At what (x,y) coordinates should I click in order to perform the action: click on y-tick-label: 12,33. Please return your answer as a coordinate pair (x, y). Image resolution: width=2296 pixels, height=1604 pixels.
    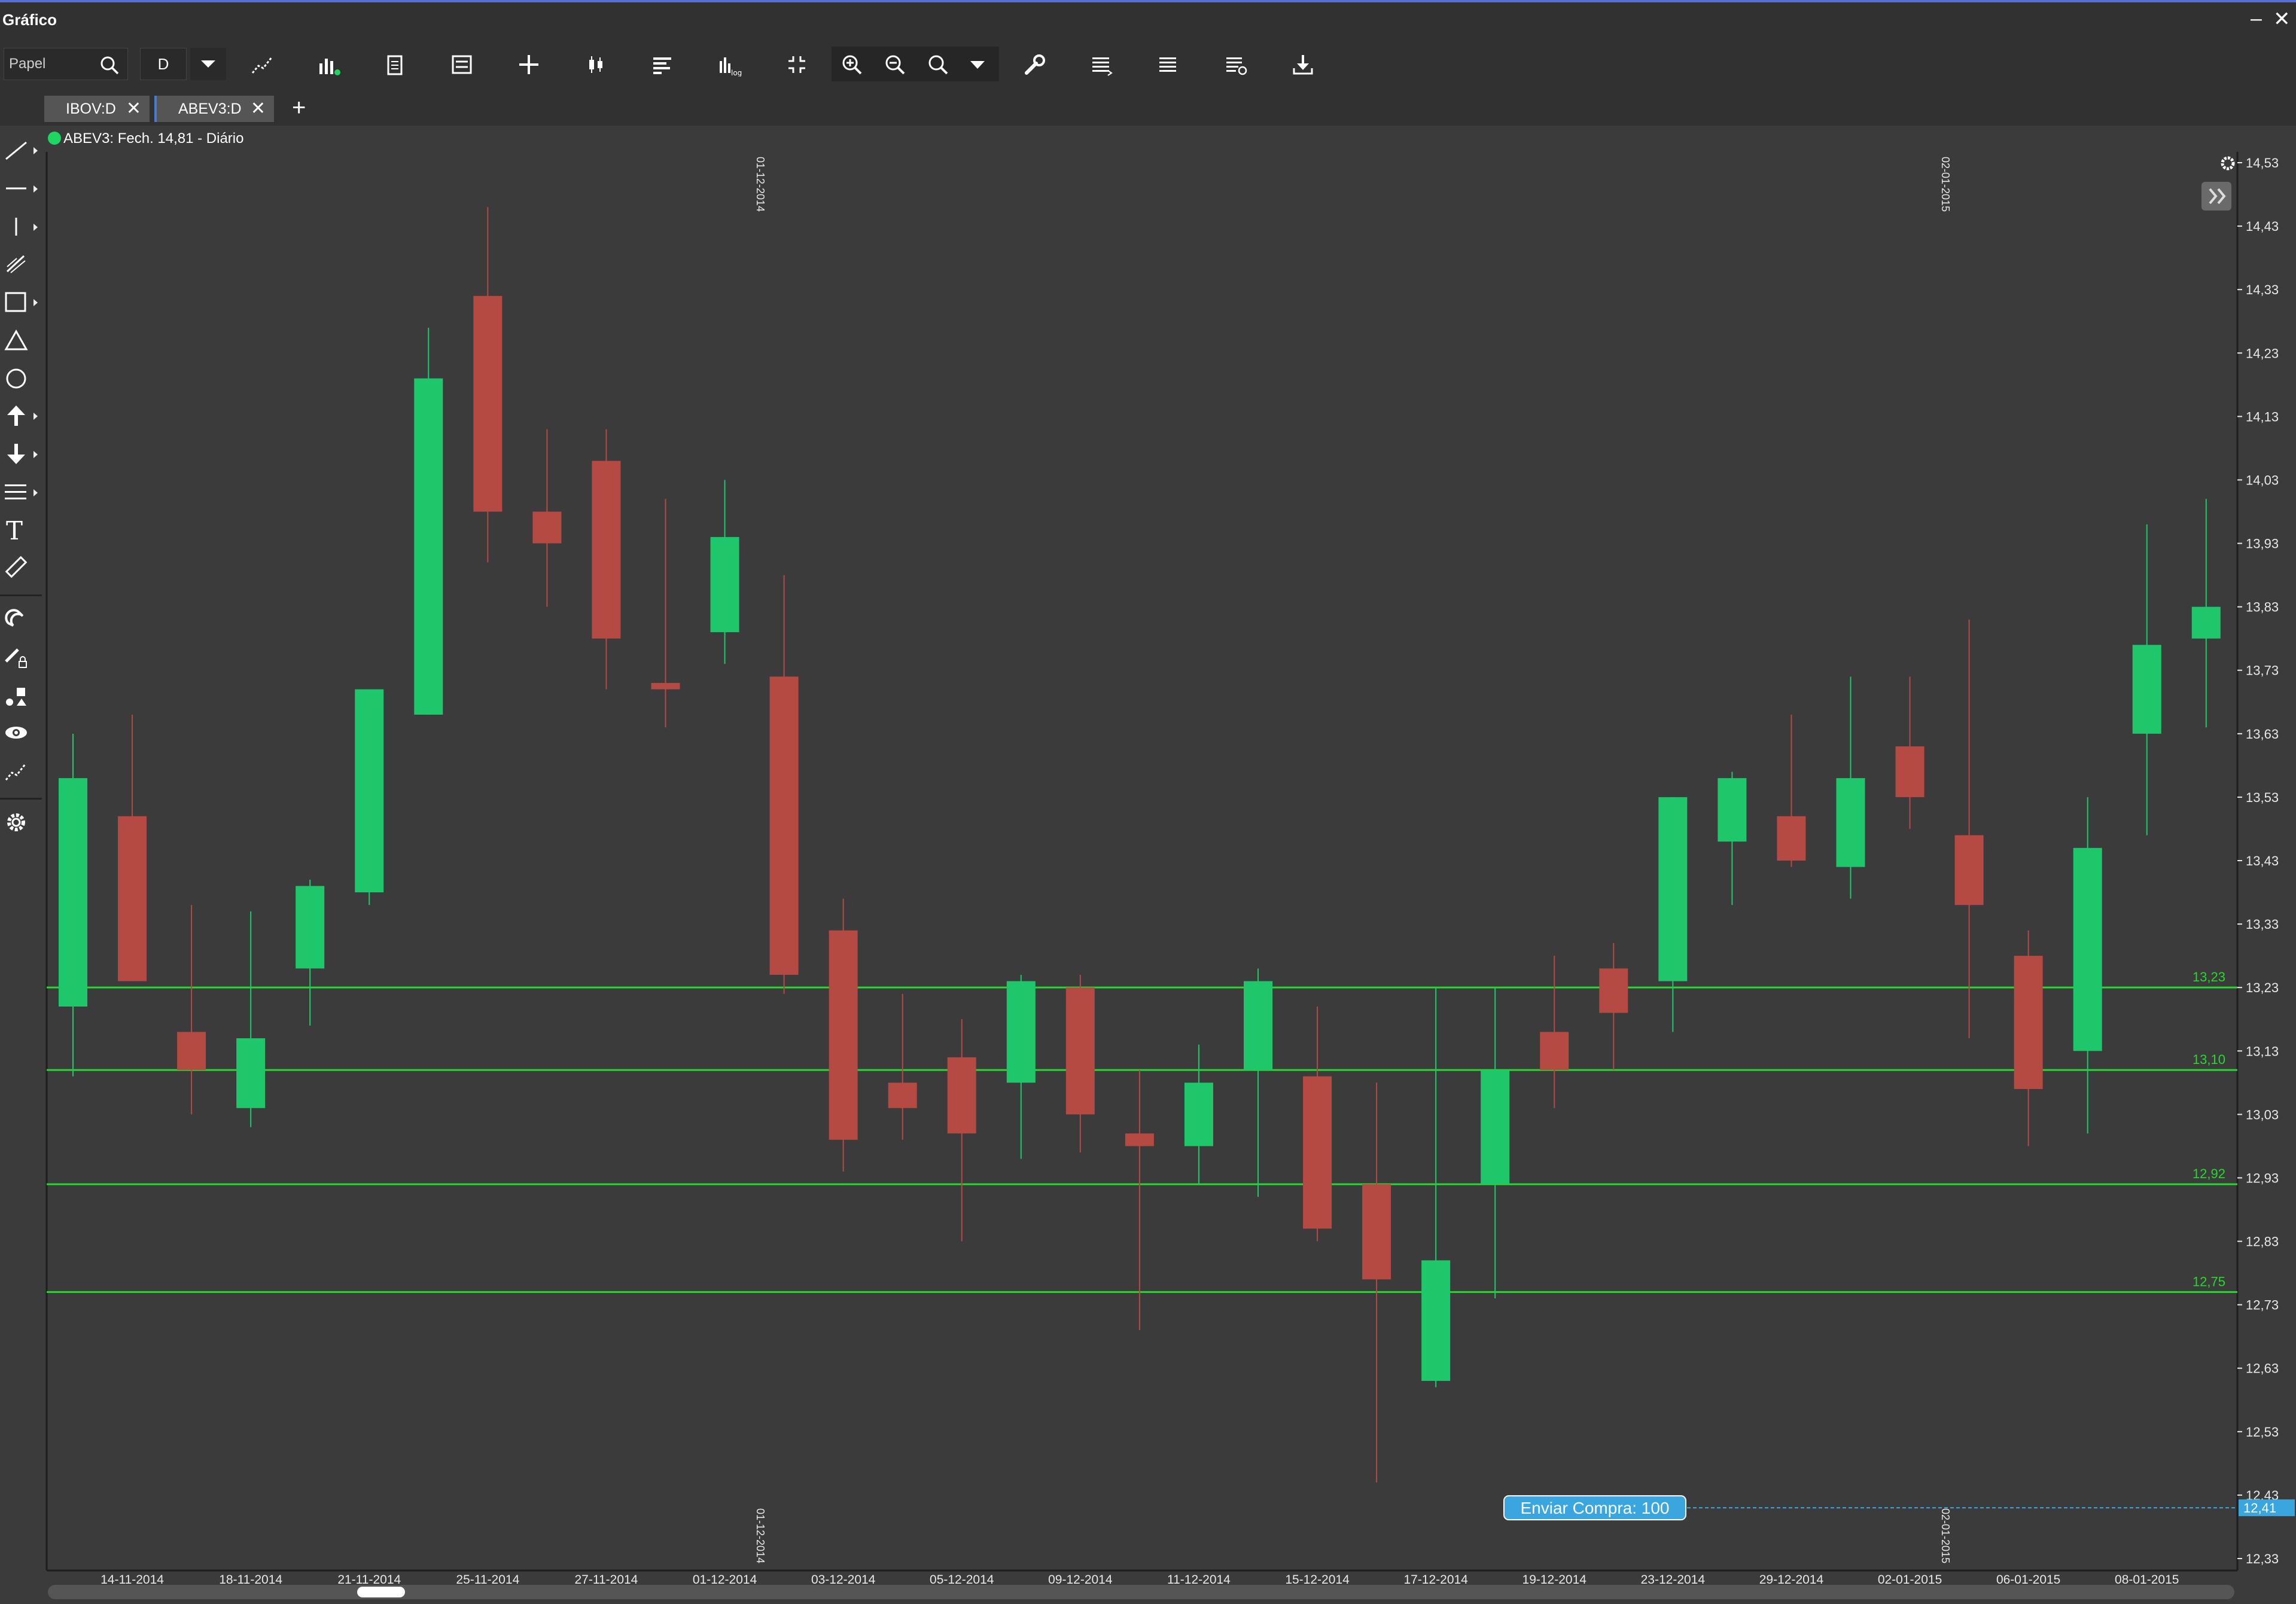
    Looking at the image, I should click on (2262, 1558).